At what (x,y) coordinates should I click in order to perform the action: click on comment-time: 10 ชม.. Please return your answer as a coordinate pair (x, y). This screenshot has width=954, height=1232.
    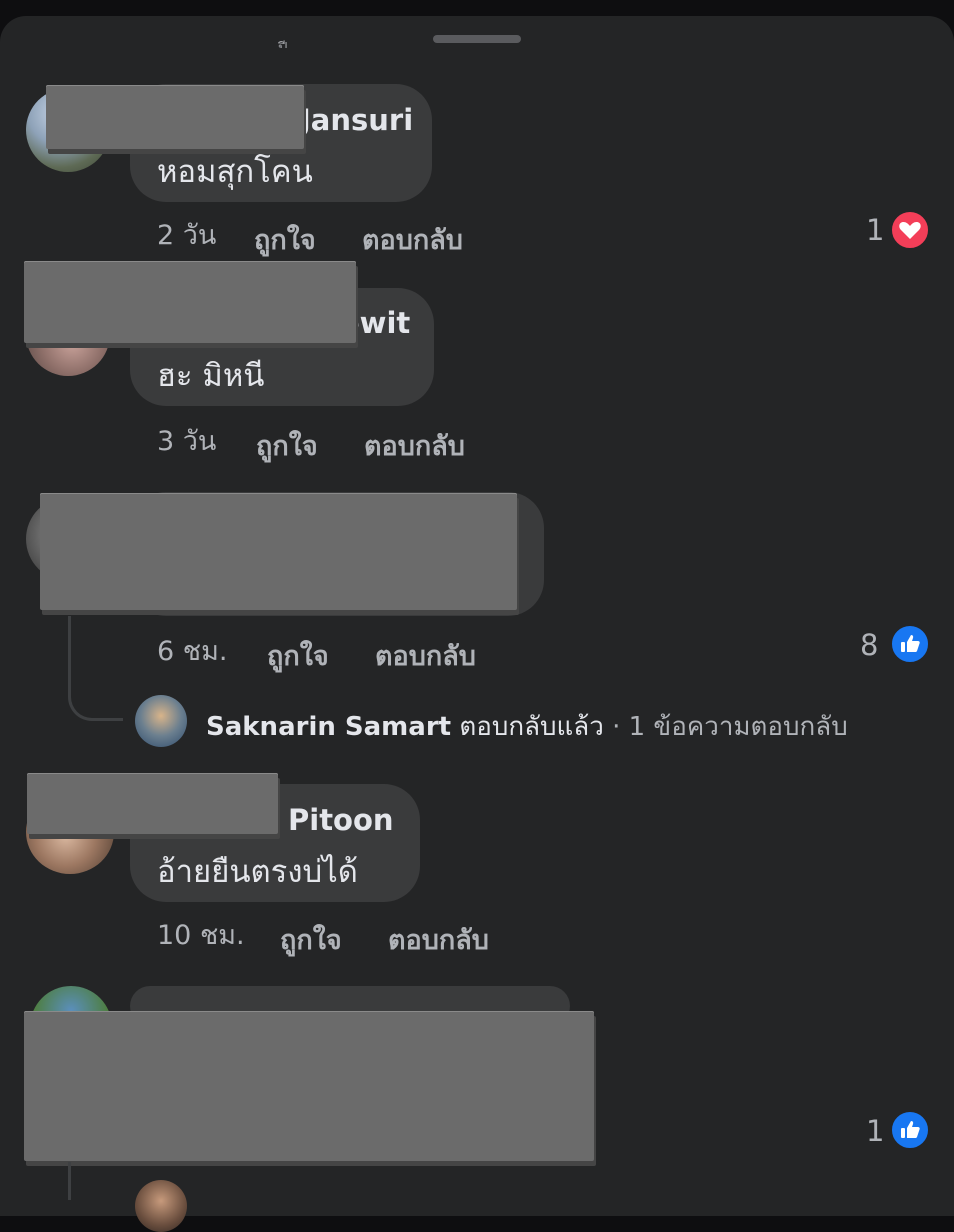
    Looking at the image, I should click on (201, 935).